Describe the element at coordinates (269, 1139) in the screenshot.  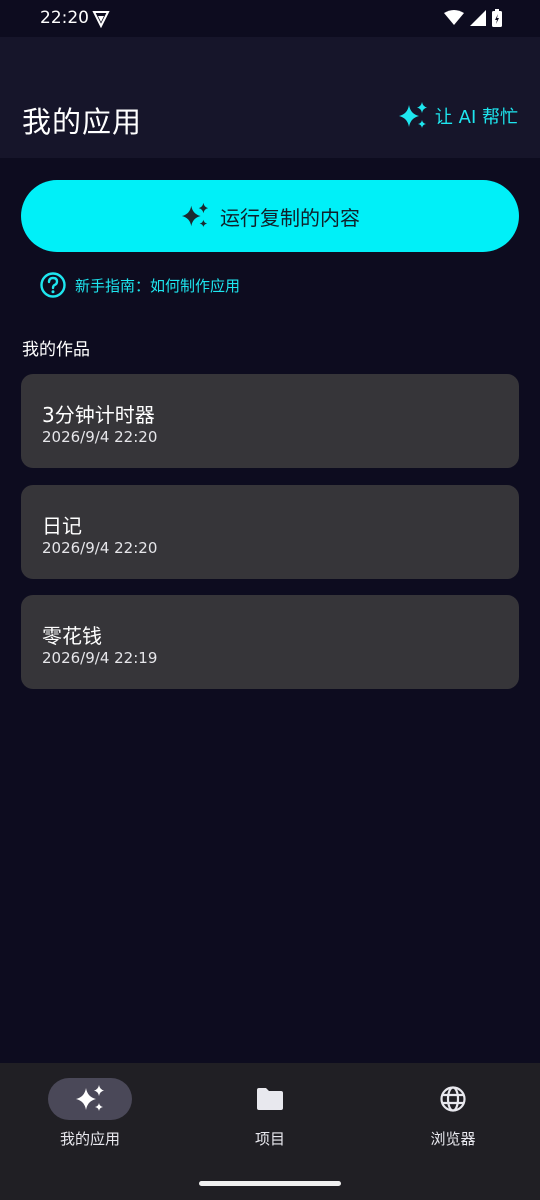
I see `nav-label: 项目` at that location.